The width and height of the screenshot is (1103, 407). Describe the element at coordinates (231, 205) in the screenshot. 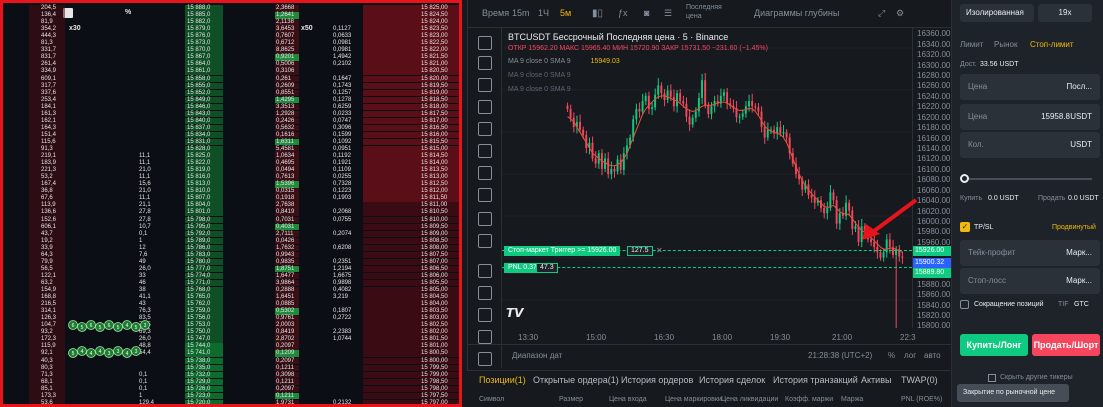

I see `dom-row: 113,9 21,1 15 804,0 2,7638 15 811,00` at that location.